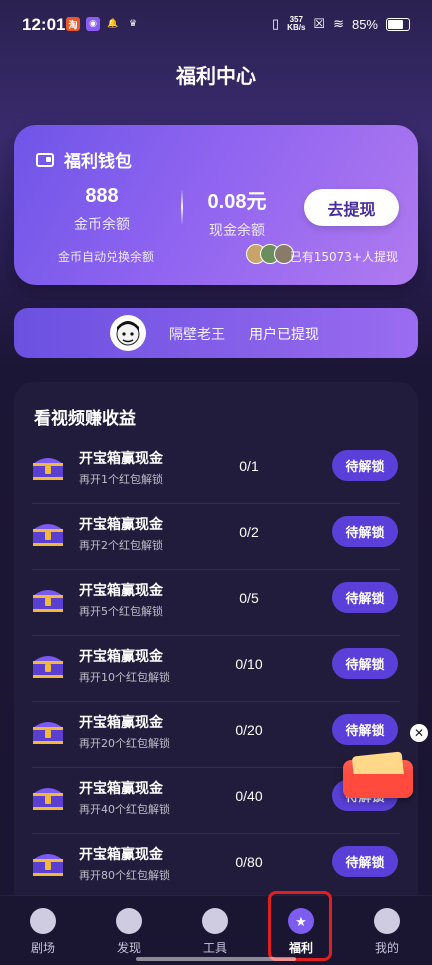 This screenshot has height=965, width=432. What do you see at coordinates (103, 24) in the screenshot?
I see `notification-icons: 淘 ◉ 🔔 ♛` at bounding box center [103, 24].